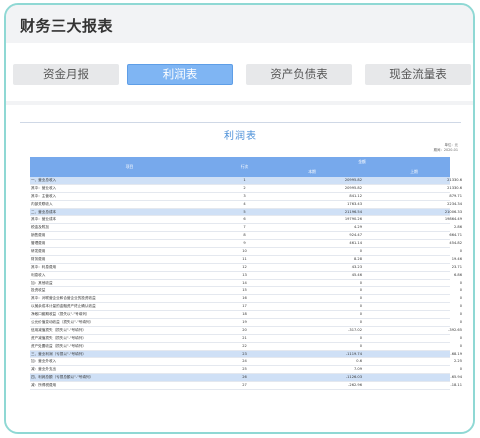  What do you see at coordinates (58, 353) in the screenshot?
I see `row-item-name: 三、营业利润（亏损以"-"号填列）` at bounding box center [58, 353].